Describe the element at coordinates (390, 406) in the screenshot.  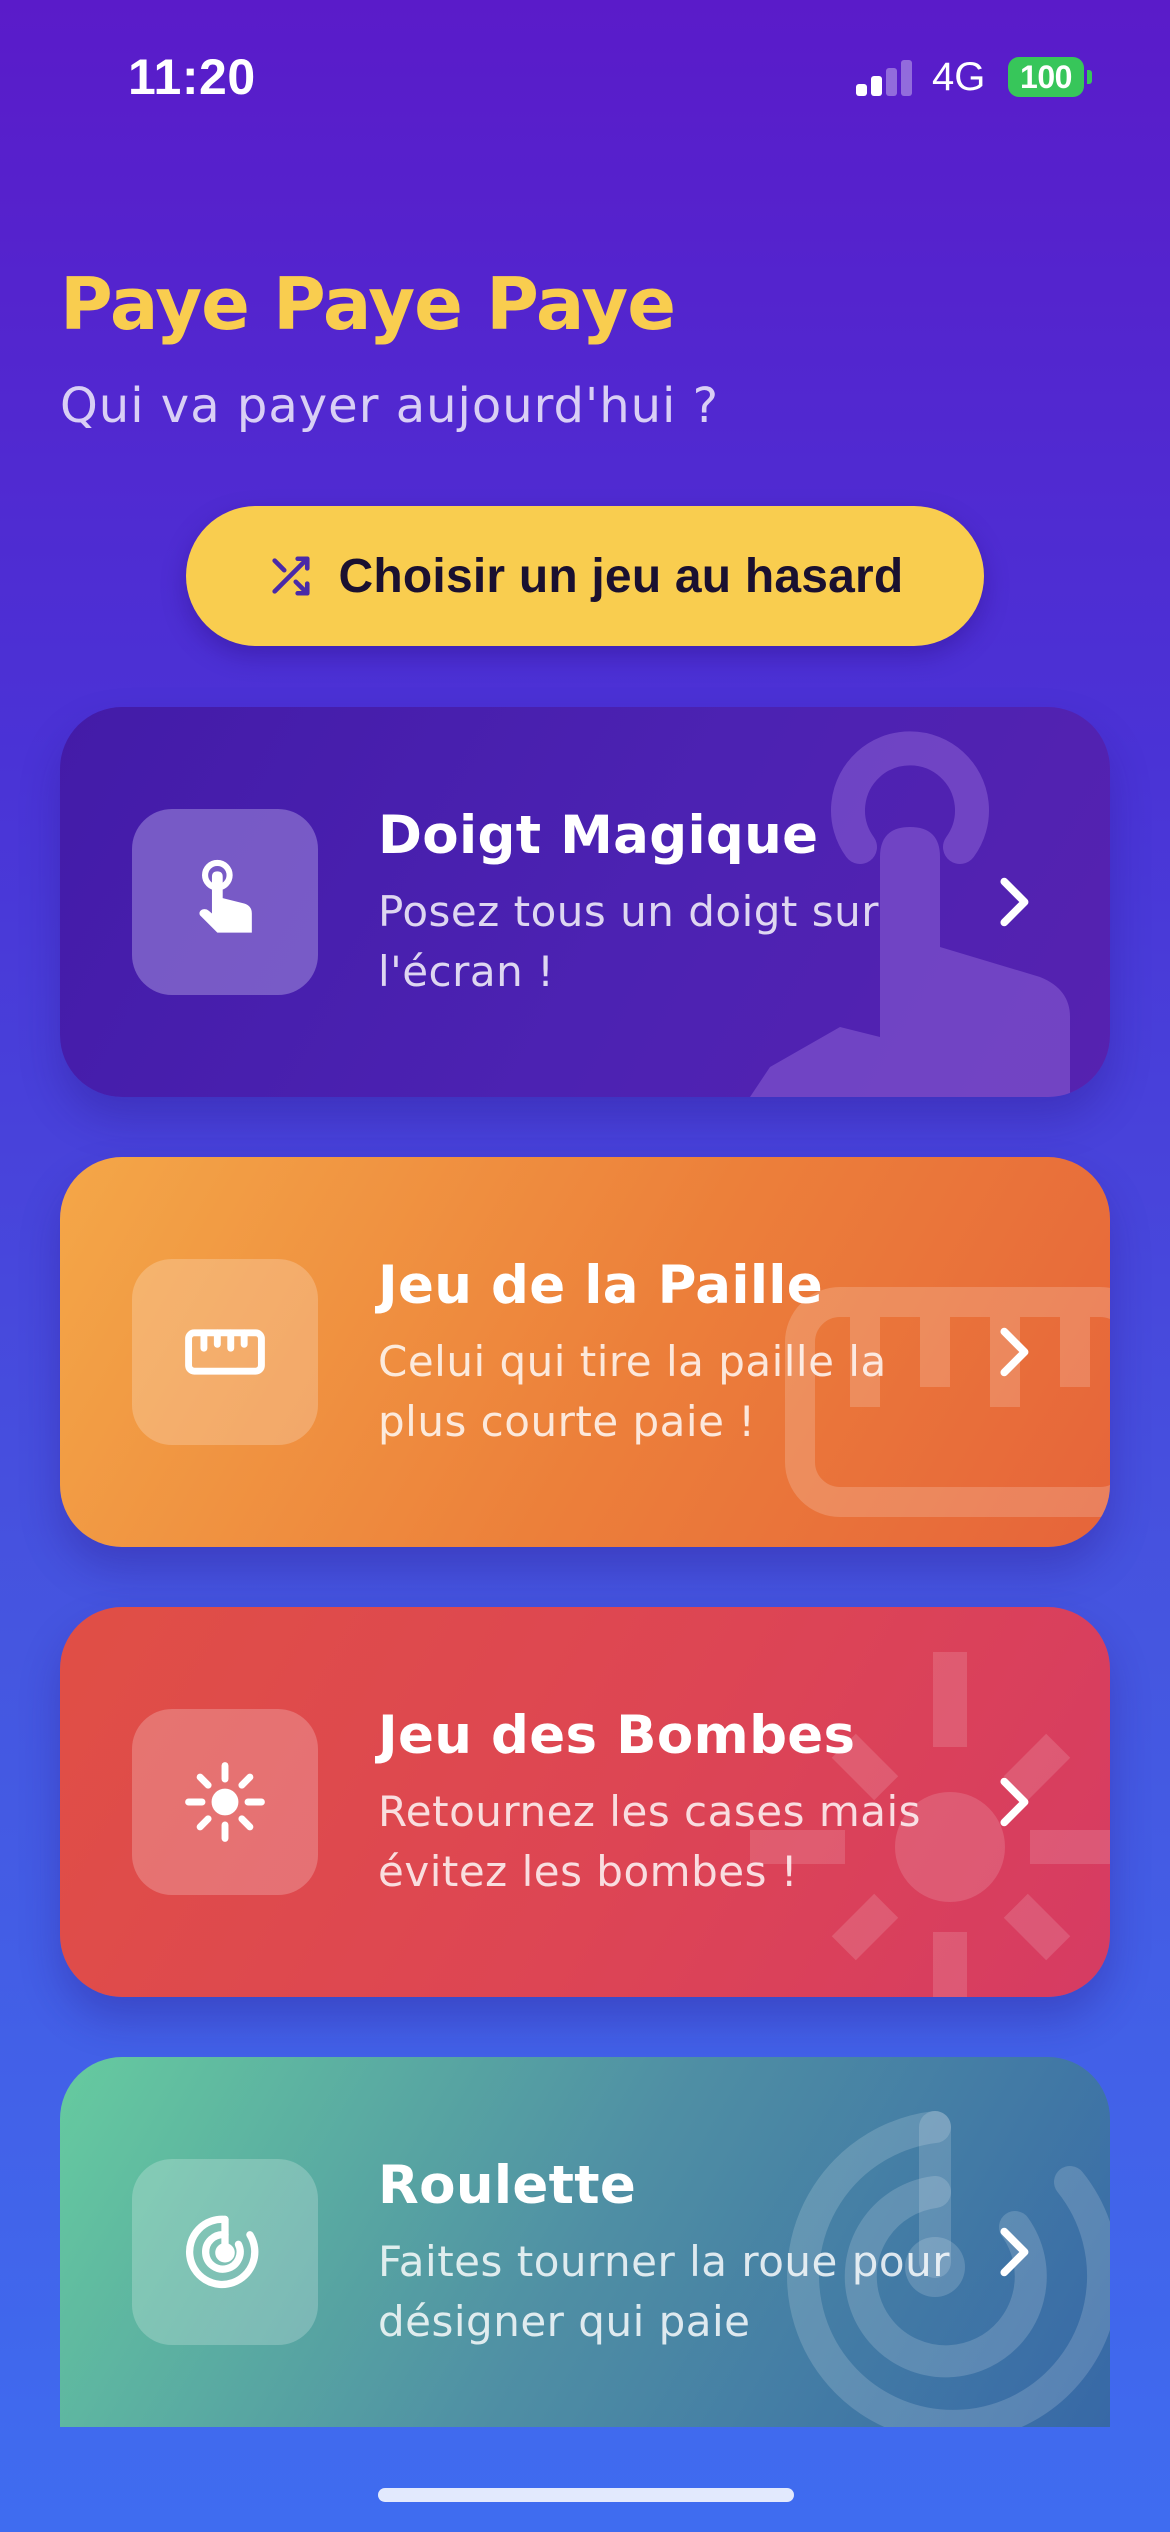
I see `app-subtitle: Qui va payer aujourd'hui ?` at that location.